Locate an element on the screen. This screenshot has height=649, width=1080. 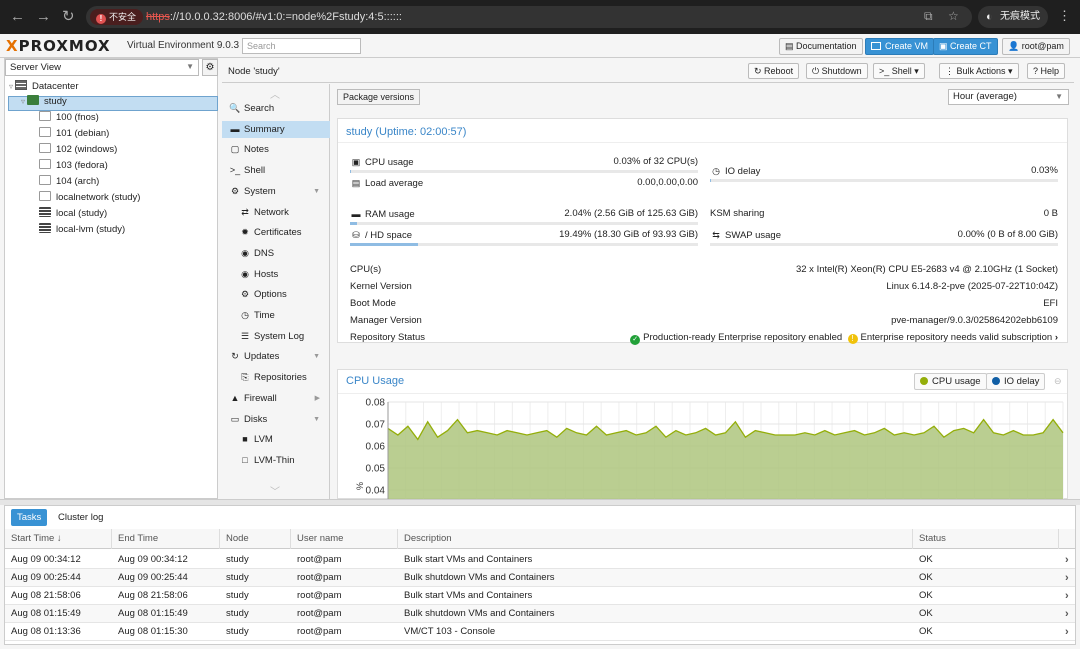
nav-item-notes: ▢ Notes is located at coordinates (276, 149).